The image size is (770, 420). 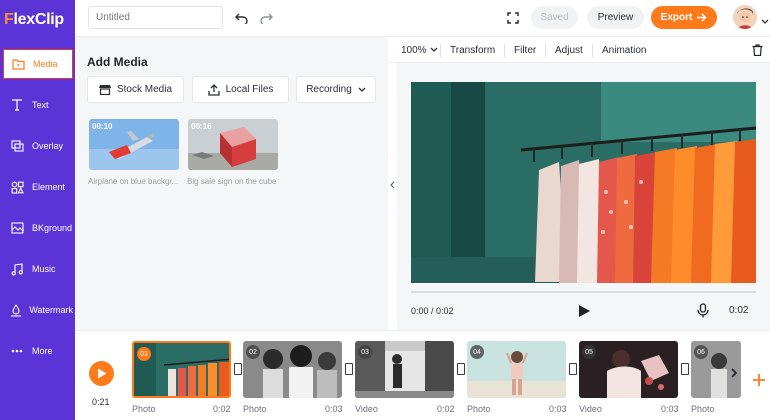 I want to click on sidebar-item-label: More, so click(x=42, y=351).